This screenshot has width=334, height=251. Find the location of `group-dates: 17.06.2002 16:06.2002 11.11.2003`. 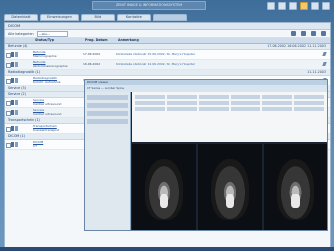

group-dates: 17.06.2002 16:06.2002 11.11.2003 is located at coordinates (296, 46).